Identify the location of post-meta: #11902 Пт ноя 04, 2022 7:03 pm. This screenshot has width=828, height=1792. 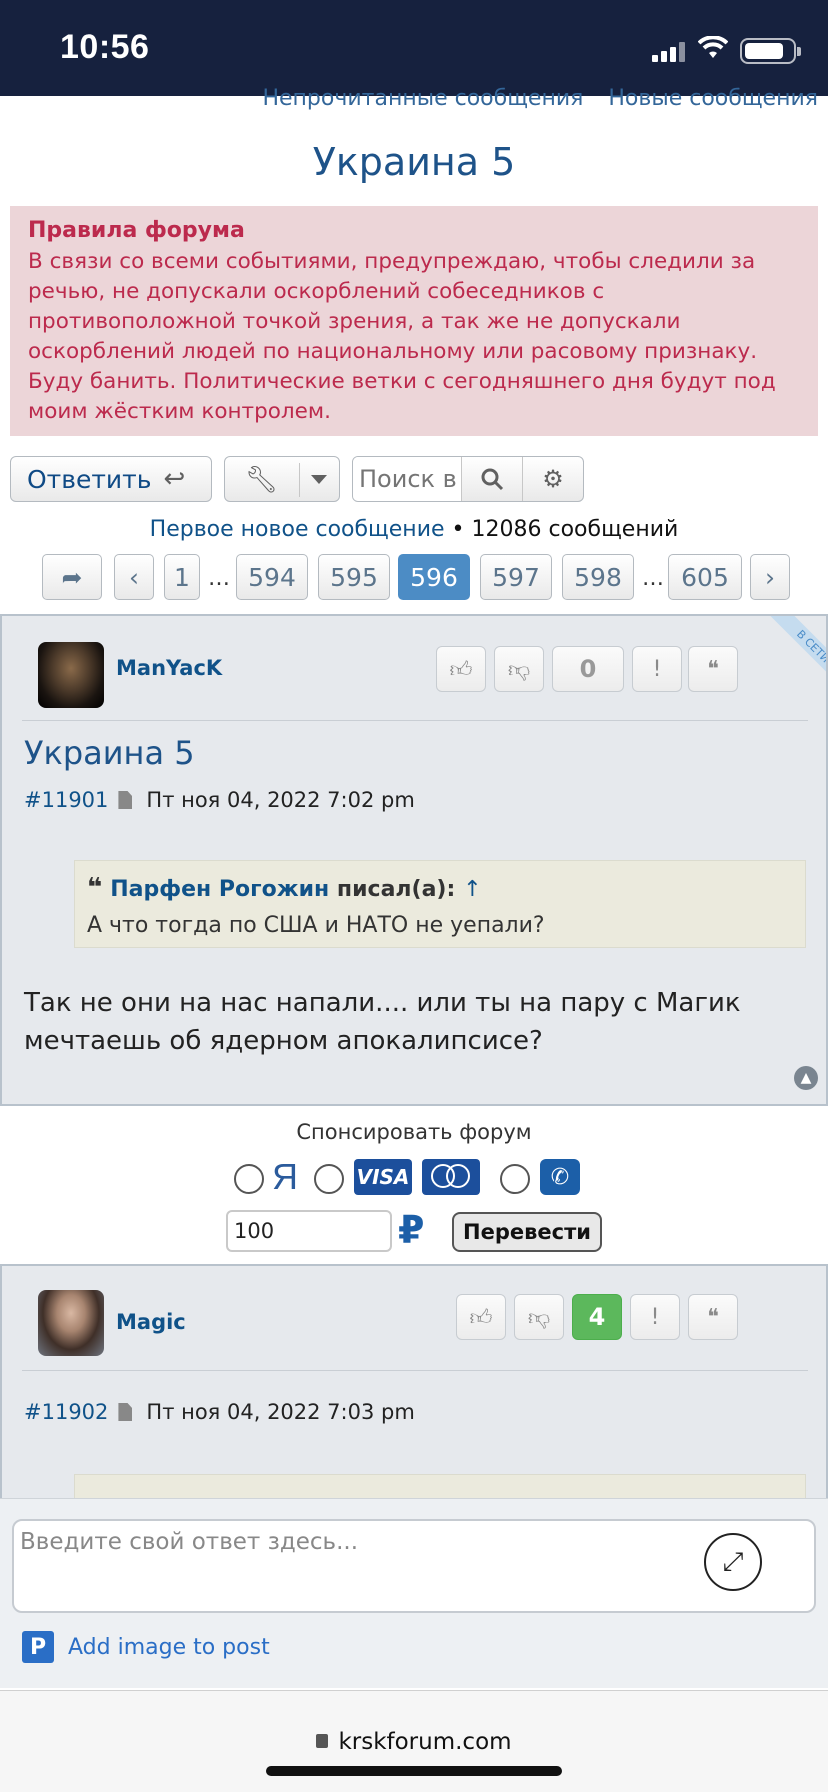
(219, 1412).